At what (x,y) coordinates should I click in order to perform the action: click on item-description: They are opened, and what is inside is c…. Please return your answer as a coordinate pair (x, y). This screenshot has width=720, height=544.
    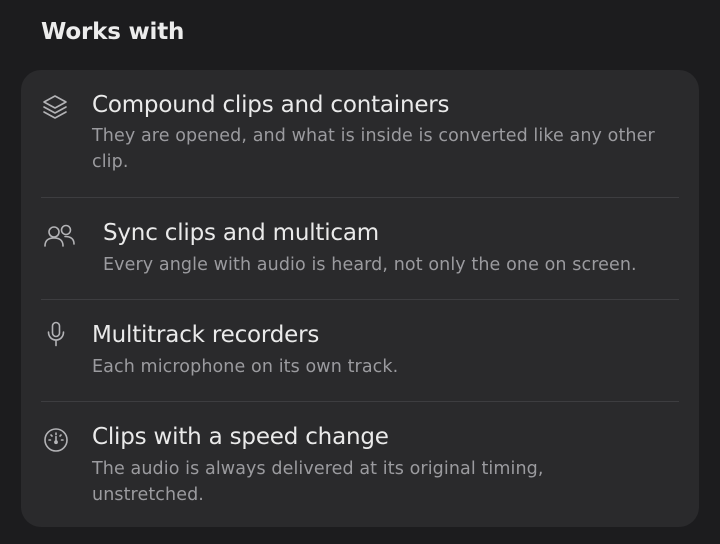
    Looking at the image, I should click on (373, 149).